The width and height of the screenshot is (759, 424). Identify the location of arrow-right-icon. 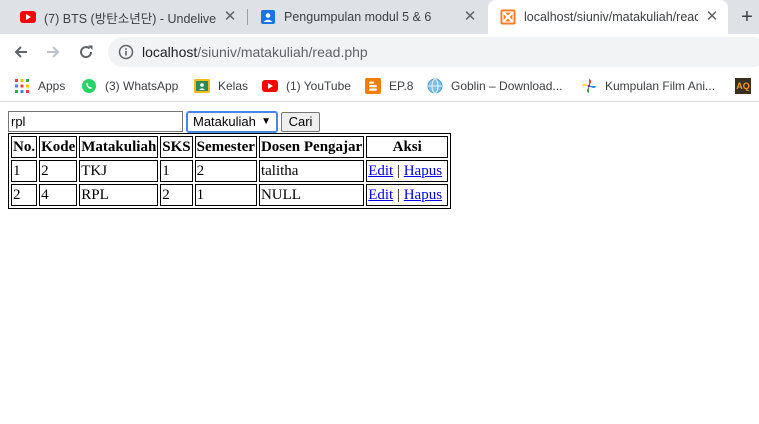
(53, 52).